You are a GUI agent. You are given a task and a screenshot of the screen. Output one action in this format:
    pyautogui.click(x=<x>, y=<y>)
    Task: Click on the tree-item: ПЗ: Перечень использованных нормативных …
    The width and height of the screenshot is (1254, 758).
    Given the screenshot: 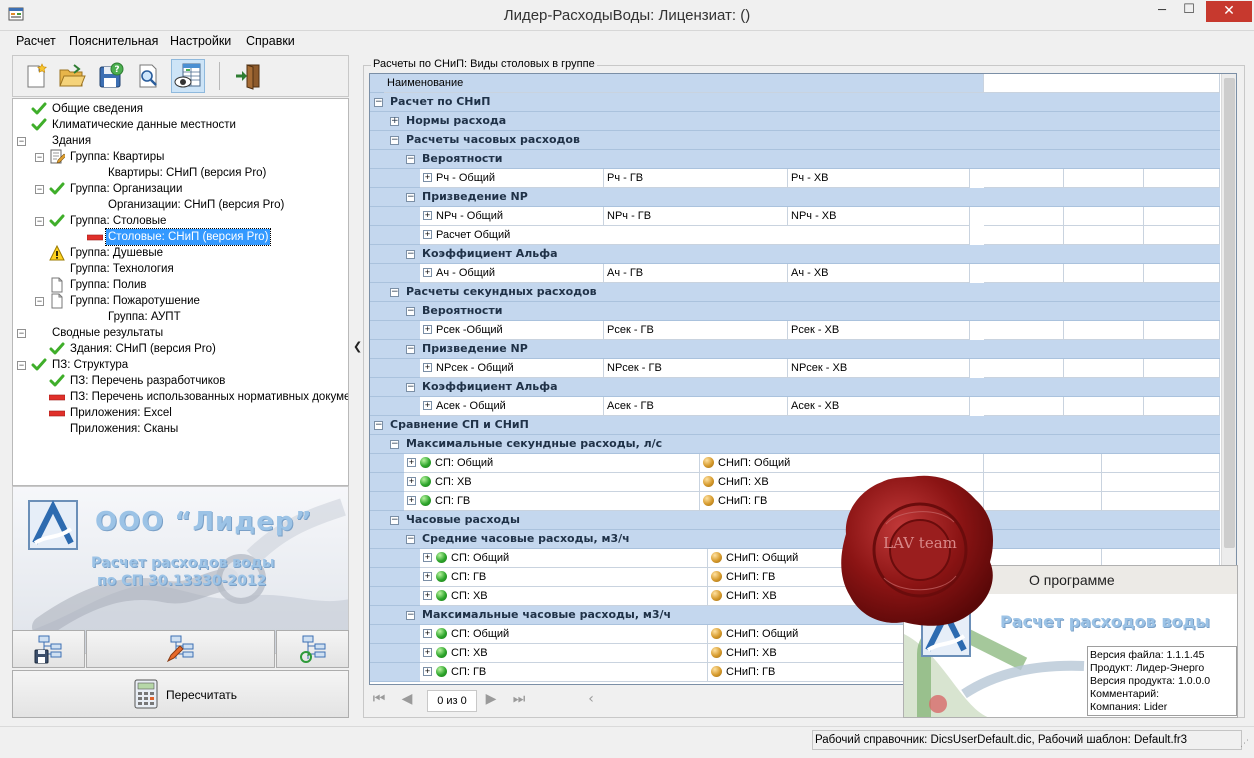 What is the action you would take?
    pyautogui.click(x=198, y=397)
    